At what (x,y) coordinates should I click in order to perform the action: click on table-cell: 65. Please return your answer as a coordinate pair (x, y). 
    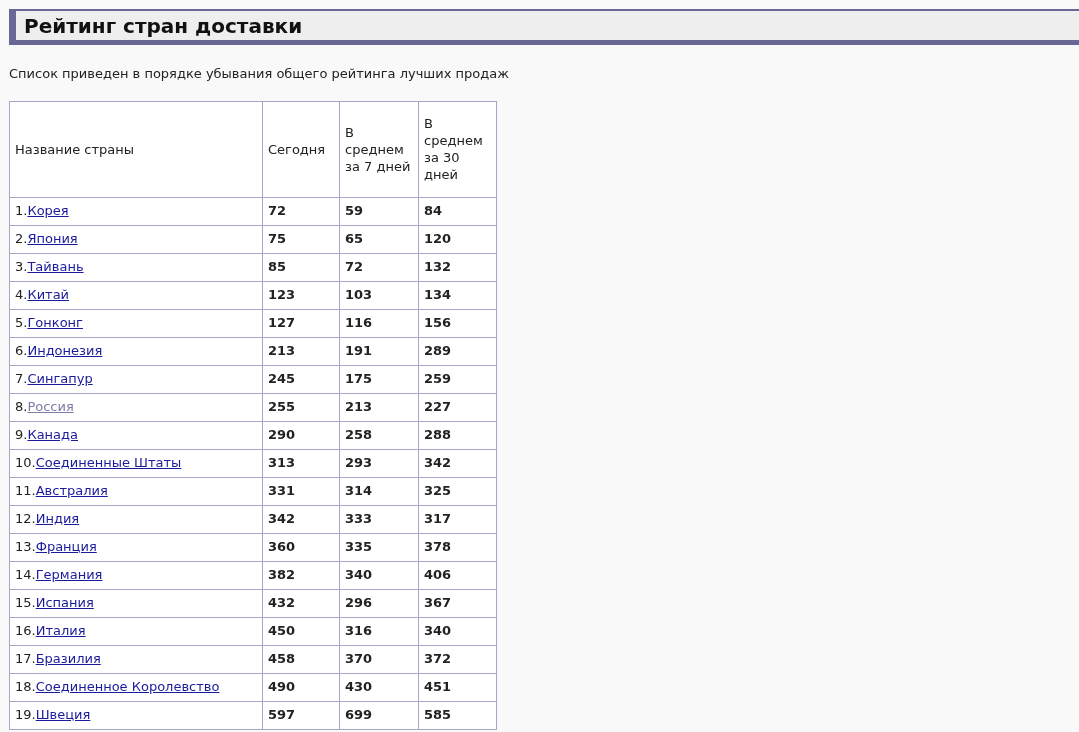
    Looking at the image, I should click on (379, 239).